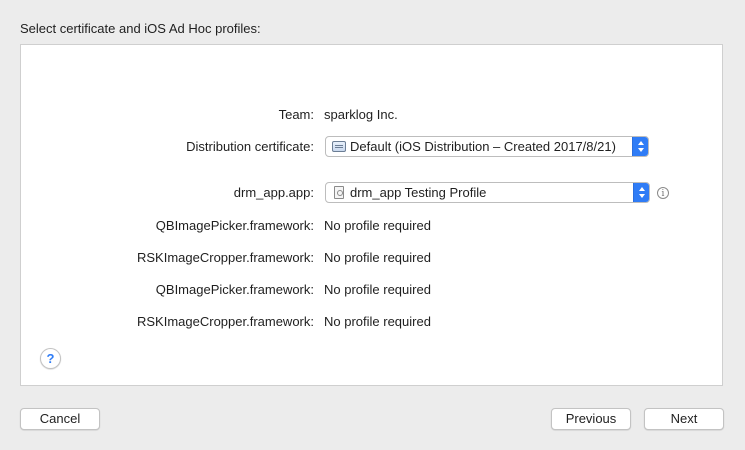  Describe the element at coordinates (339, 192) in the screenshot. I see `provisioning-profile-icon` at that location.